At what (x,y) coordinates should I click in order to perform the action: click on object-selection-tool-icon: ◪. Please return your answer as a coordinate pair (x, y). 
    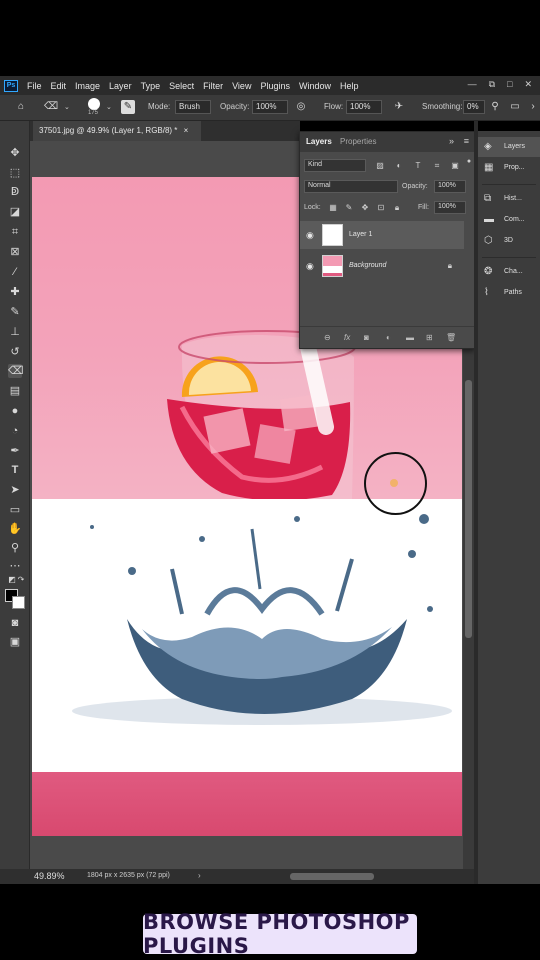
    Looking at the image, I should click on (15, 212).